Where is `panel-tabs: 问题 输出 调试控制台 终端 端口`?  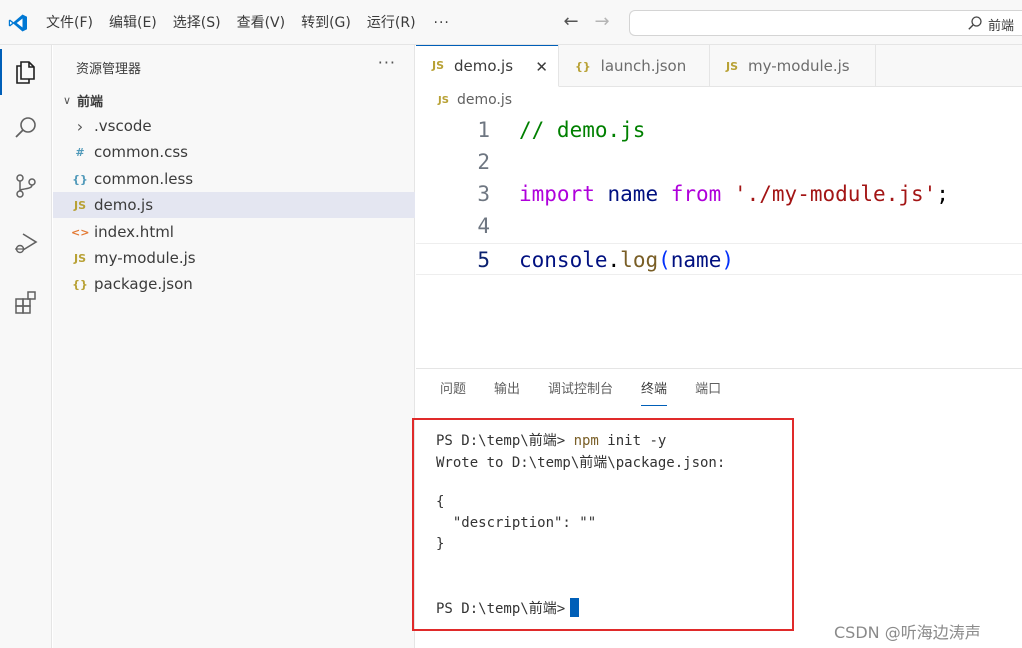
panel-tabs: 问题 输出 调试控制台 终端 端口 is located at coordinates (594, 394).